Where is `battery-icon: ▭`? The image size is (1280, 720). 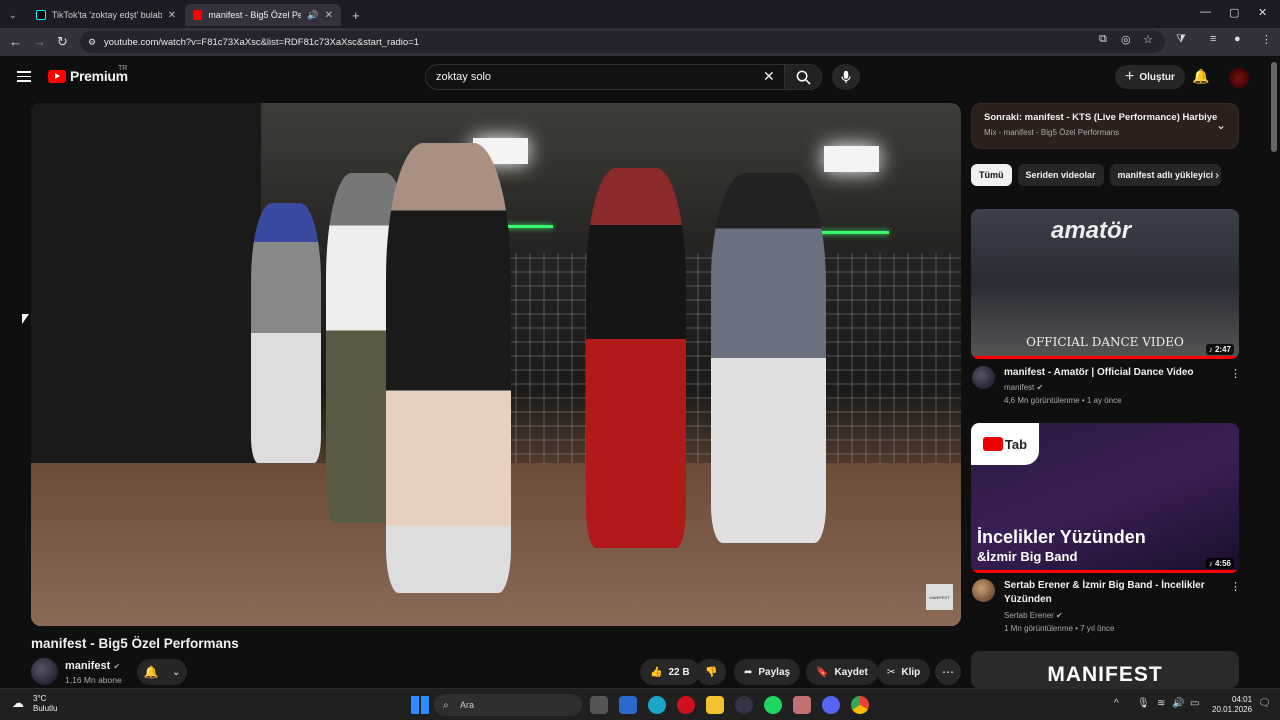 battery-icon: ▭ is located at coordinates (1194, 703).